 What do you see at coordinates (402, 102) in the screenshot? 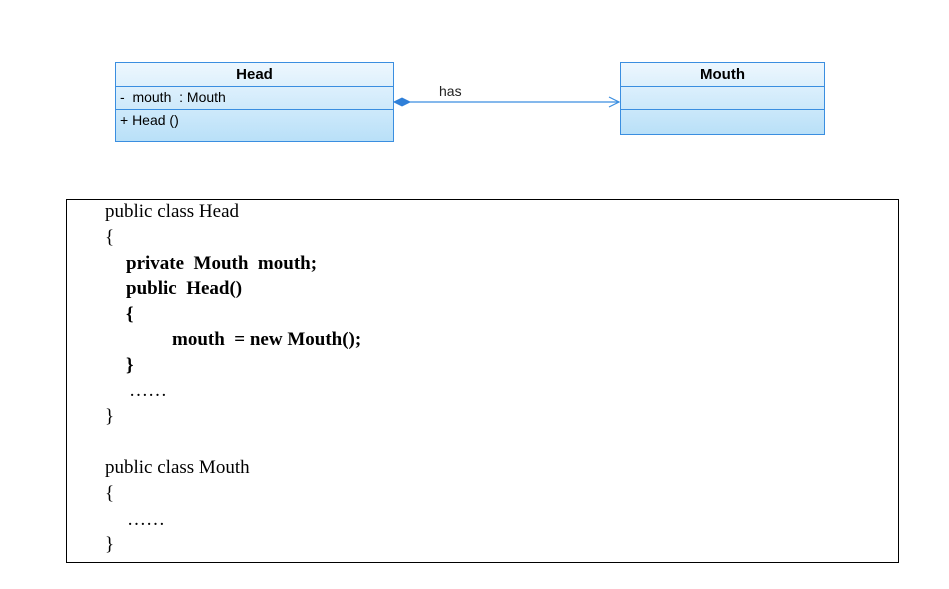
I see `composition-diamond-icon` at bounding box center [402, 102].